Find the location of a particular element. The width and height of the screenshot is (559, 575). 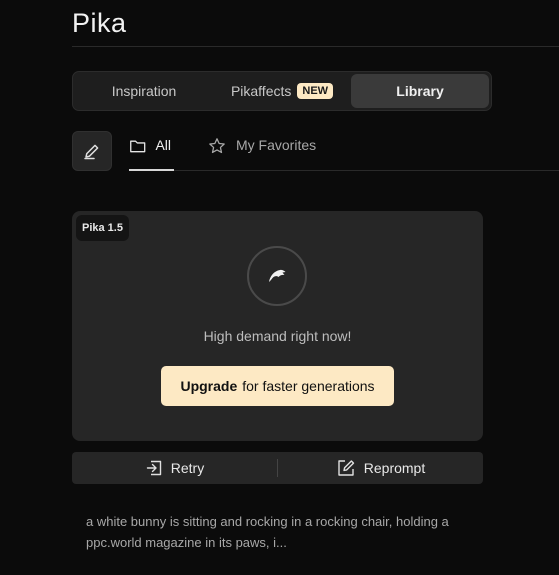

pika-logo-icon is located at coordinates (277, 275).